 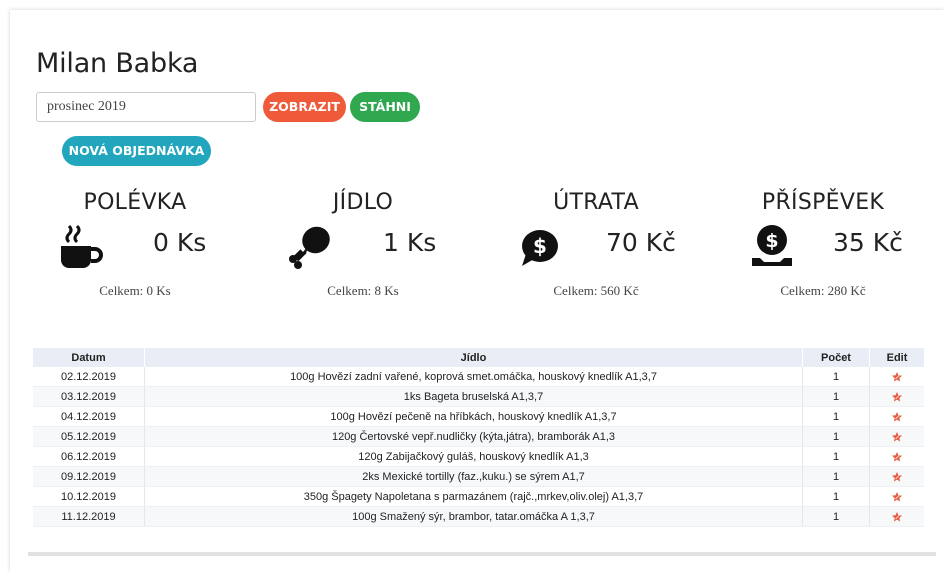 What do you see at coordinates (89, 496) in the screenshot?
I see `cell-date: 10.12.2019` at bounding box center [89, 496].